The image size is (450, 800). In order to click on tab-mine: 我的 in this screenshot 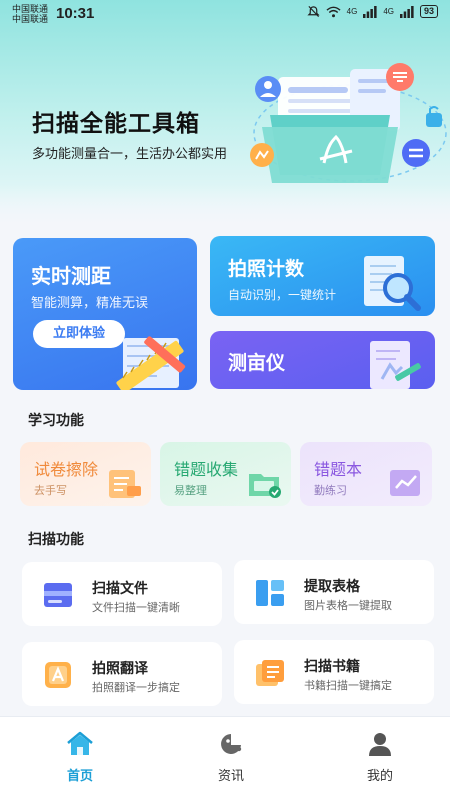, I will do `click(380, 757)`.